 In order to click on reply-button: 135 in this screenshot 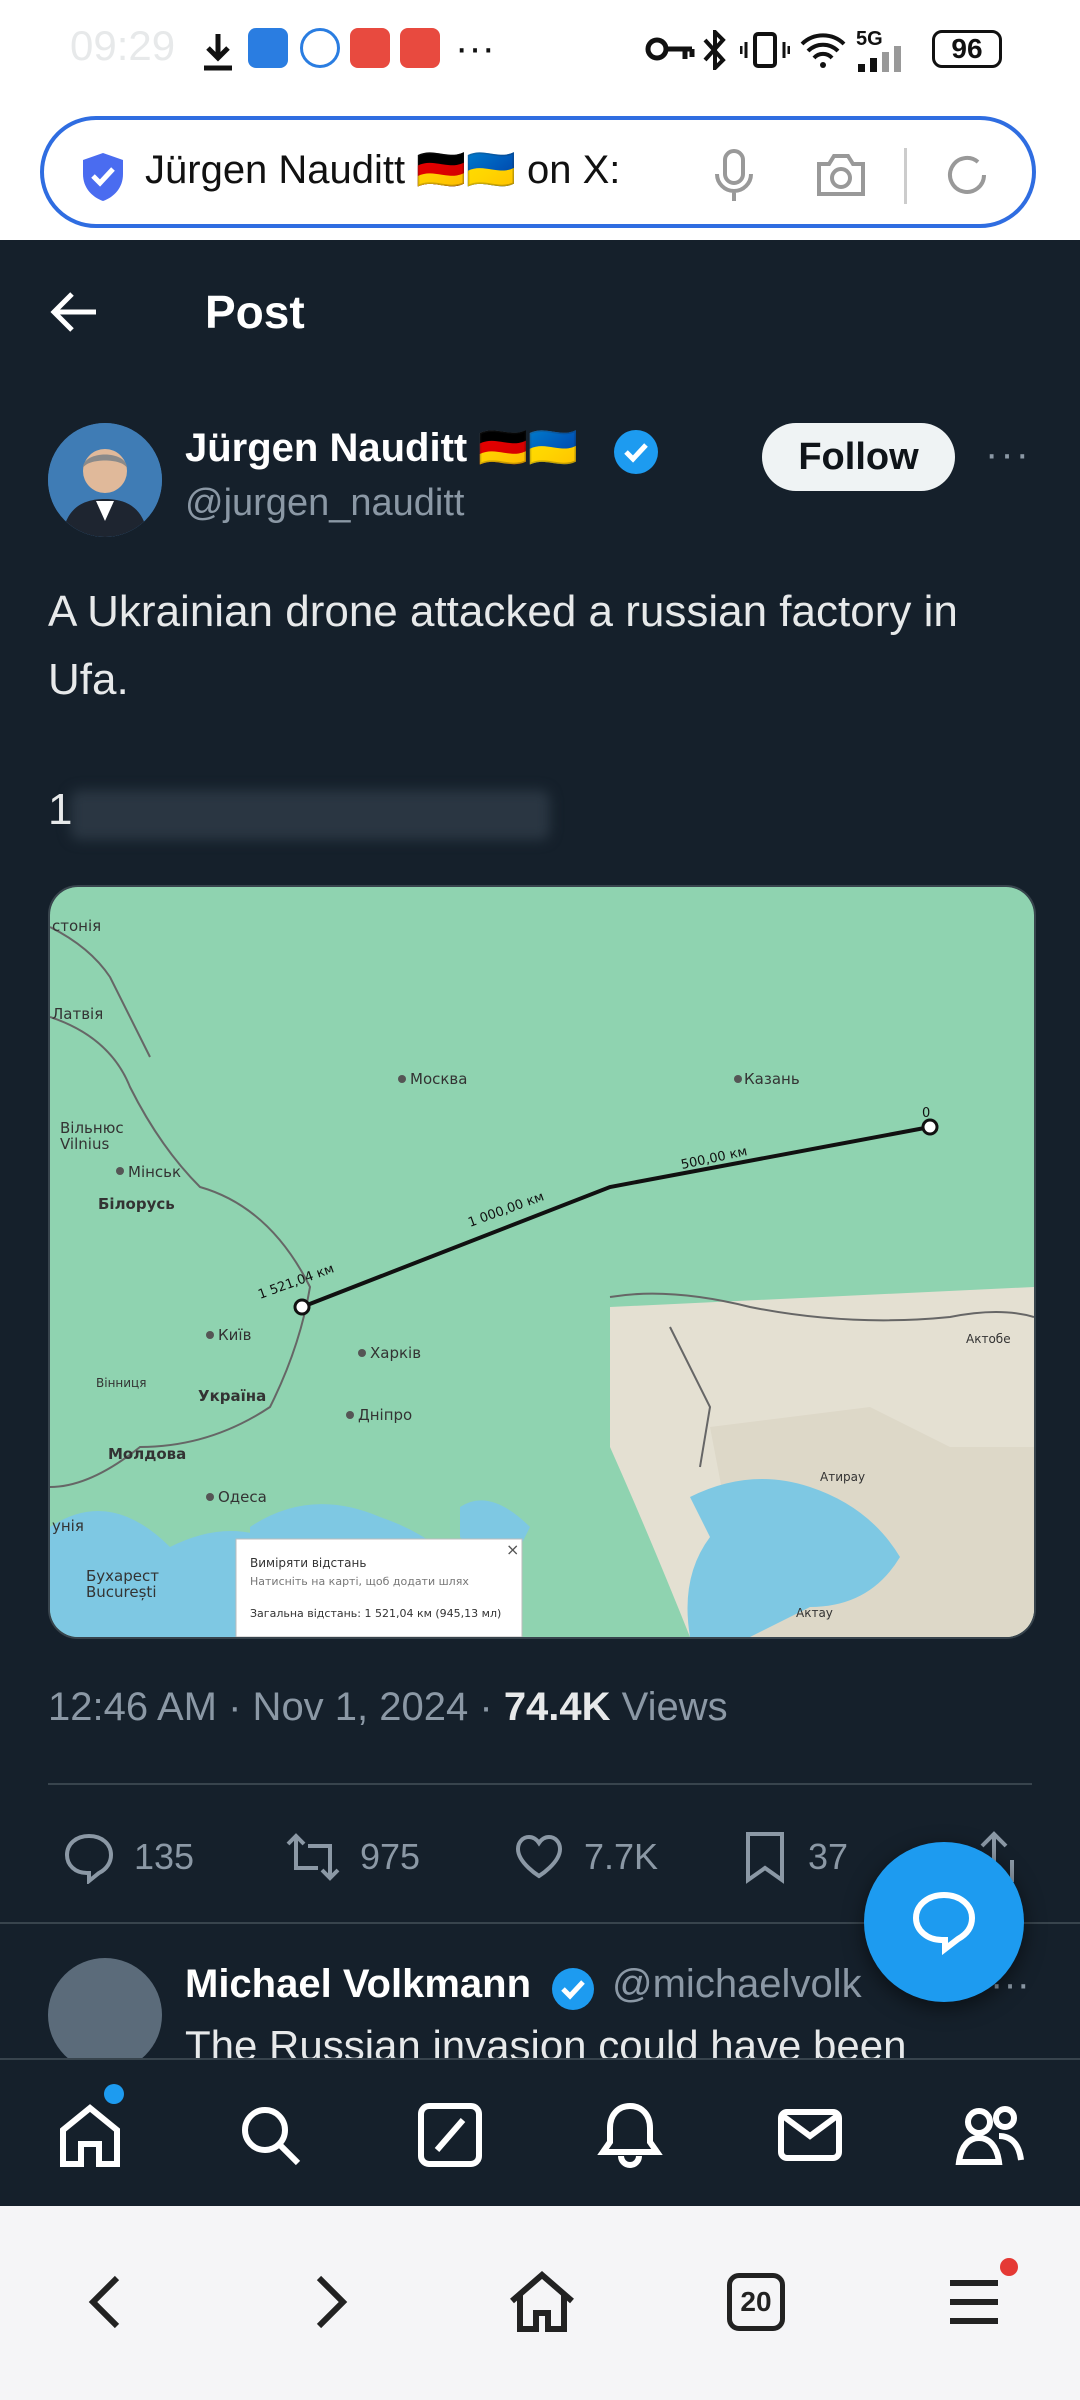, I will do `click(128, 1857)`.